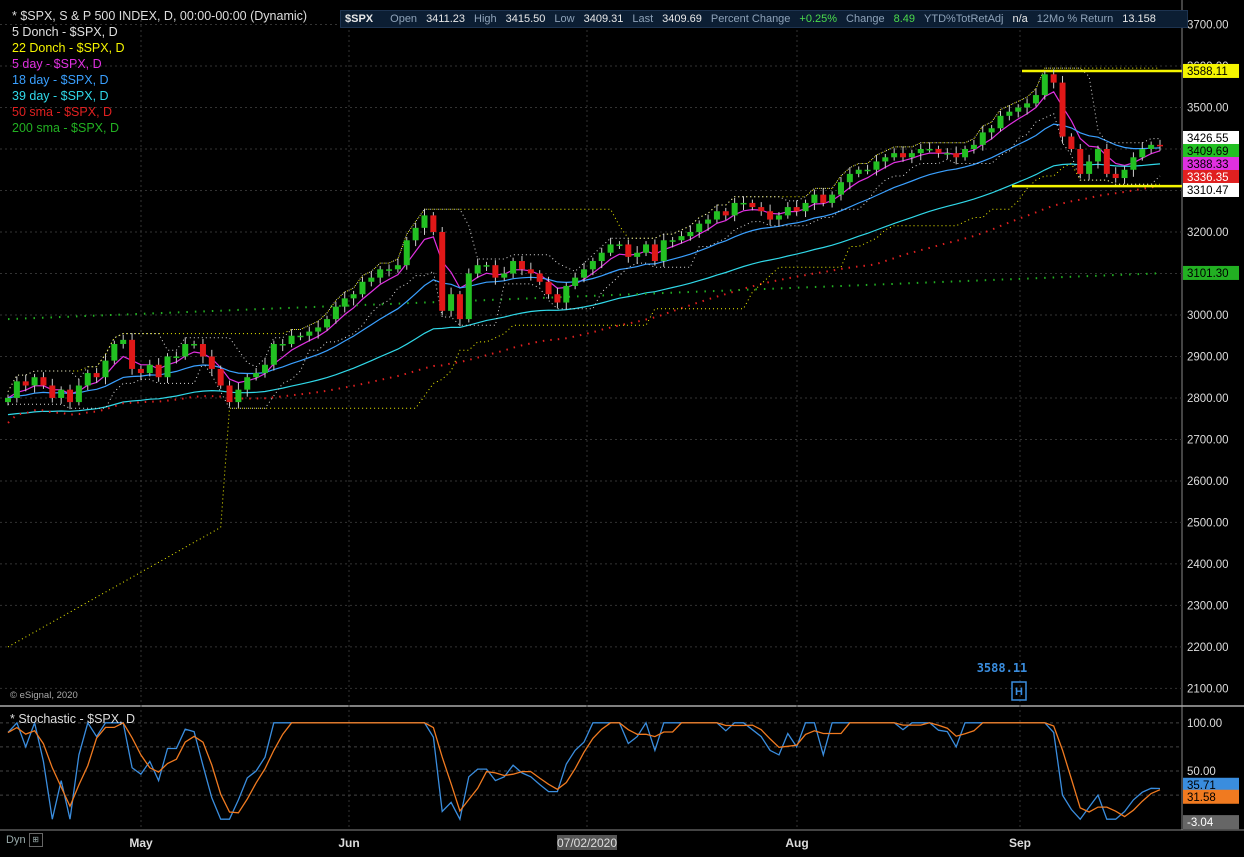 The height and width of the screenshot is (857, 1244). Describe the element at coordinates (1208, 233) in the screenshot. I see `y-tick-label: 3200.00` at that location.